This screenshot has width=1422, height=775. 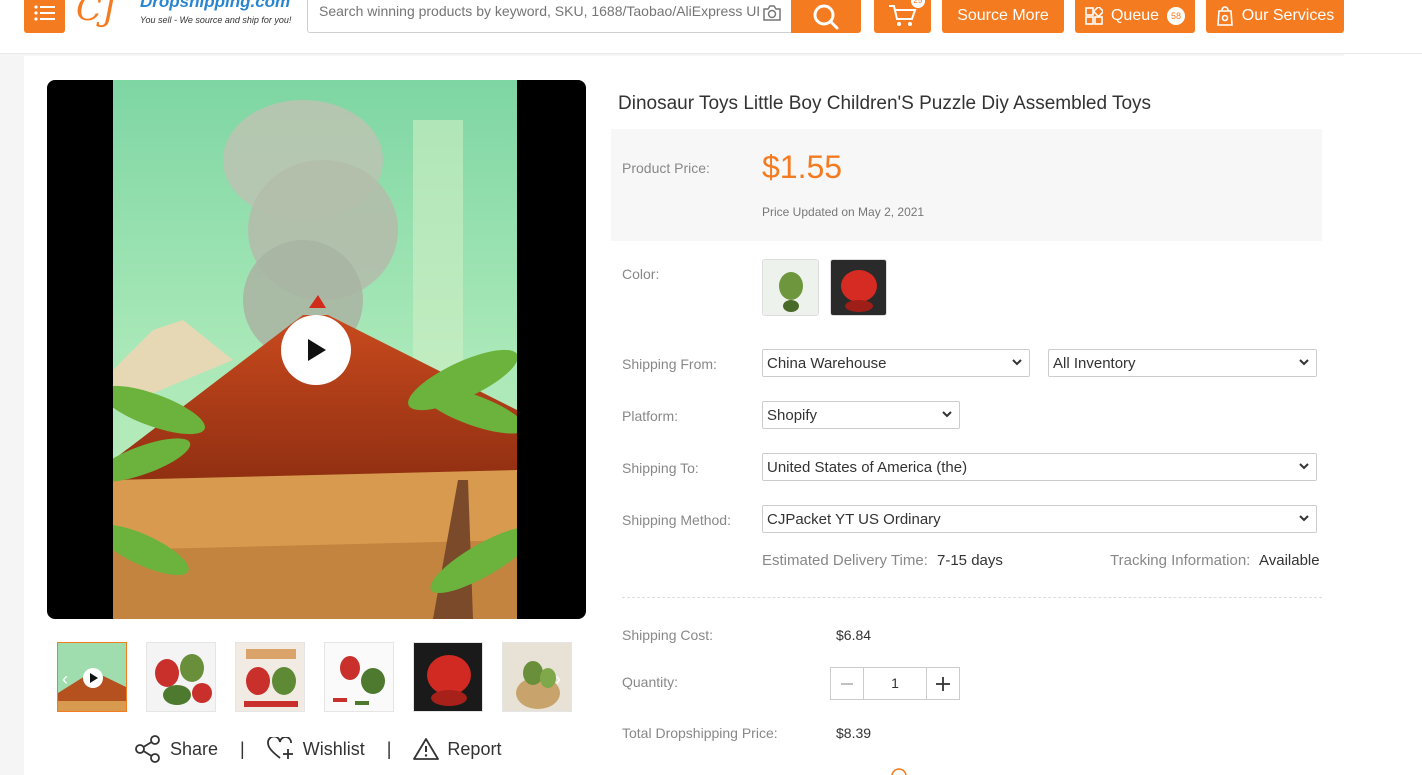 I want to click on thumbnail-strip: ‹ ›, so click(x=314, y=677).